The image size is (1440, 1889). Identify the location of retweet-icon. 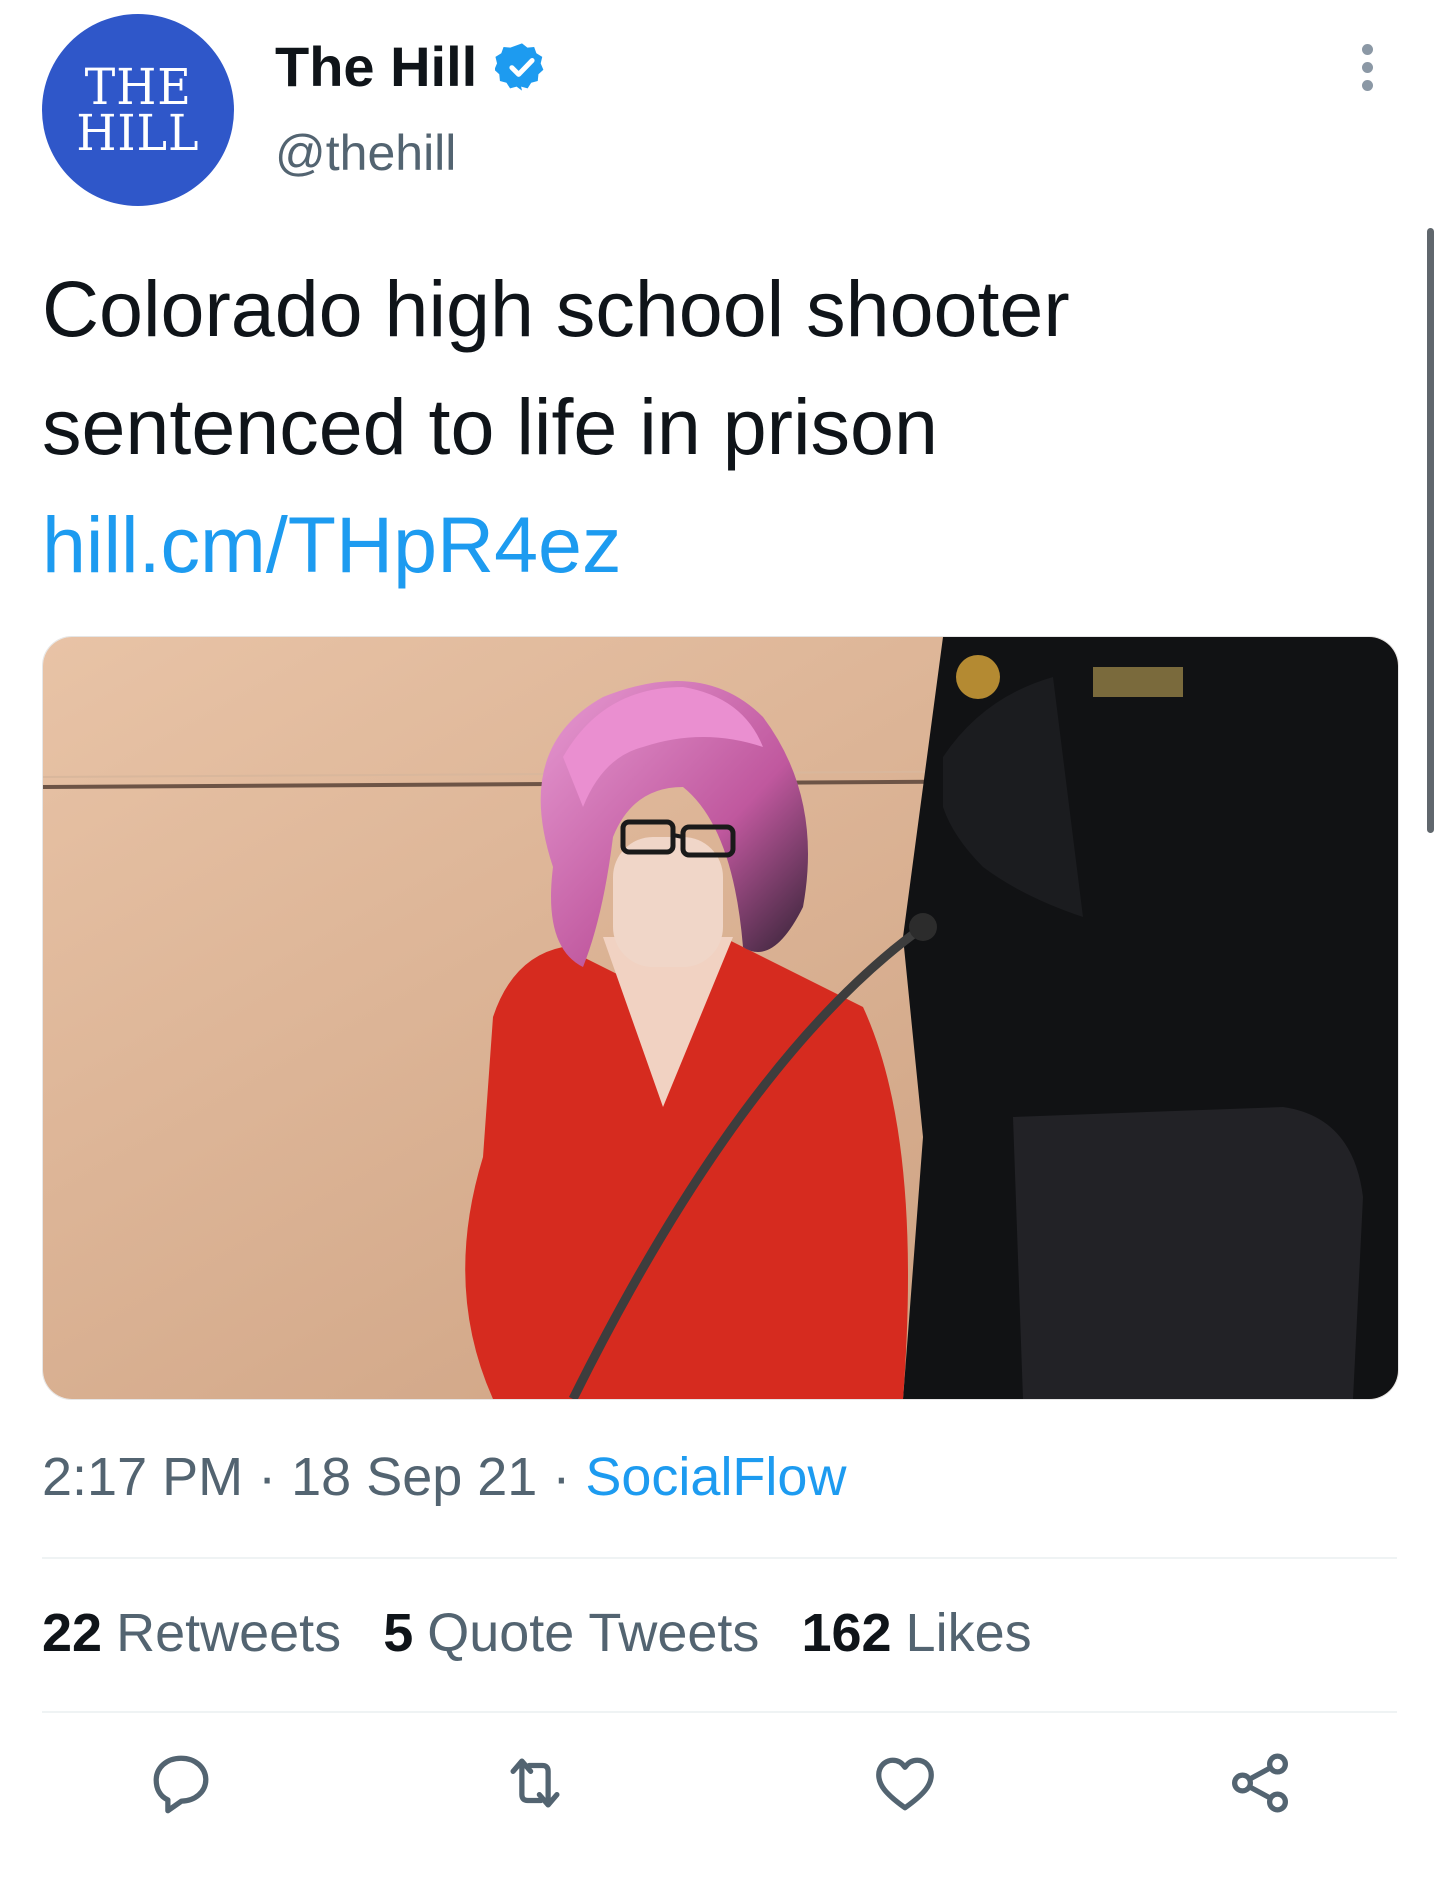
(535, 1783).